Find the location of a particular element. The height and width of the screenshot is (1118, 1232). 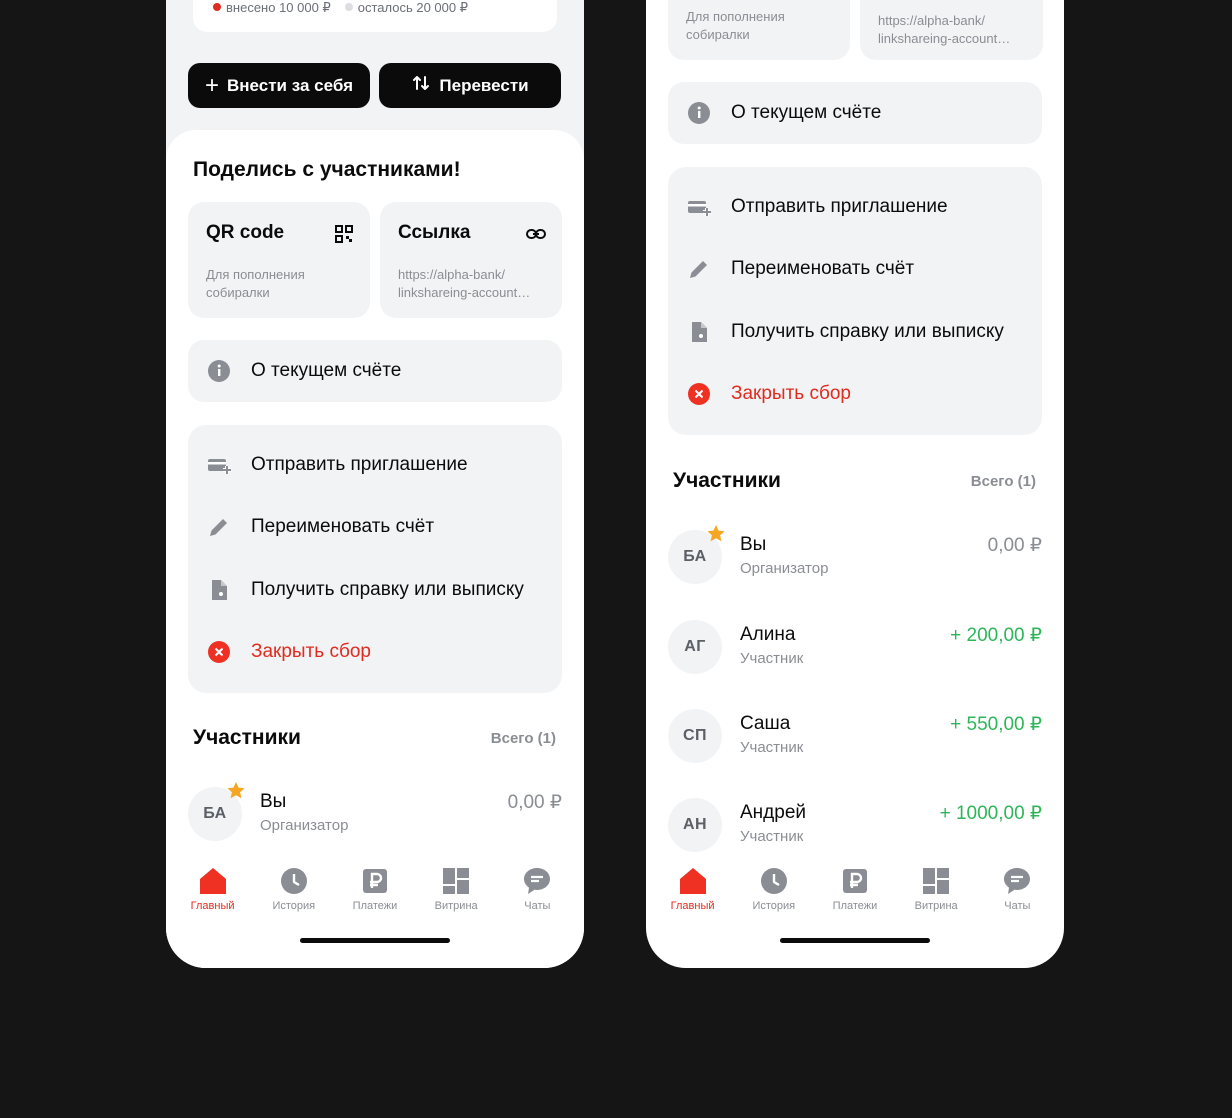

member-row: АГ Алина Участник + 200,00 ₽ is located at coordinates (855, 650).